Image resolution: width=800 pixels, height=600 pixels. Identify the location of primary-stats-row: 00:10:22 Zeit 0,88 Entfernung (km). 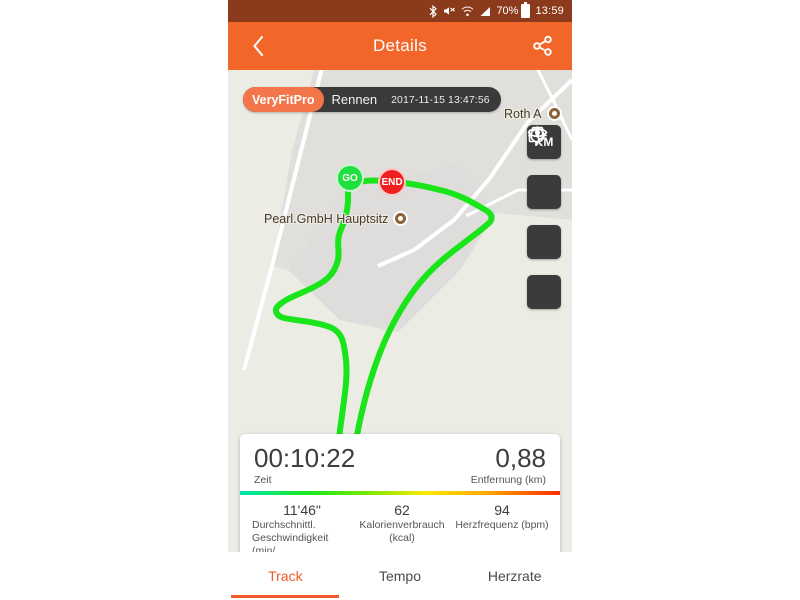
(400, 462).